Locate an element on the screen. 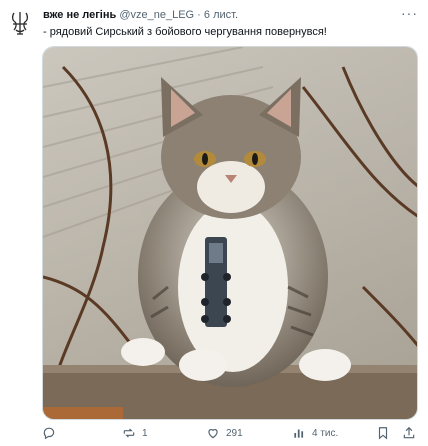 Image resolution: width=428 pixels, height=446 pixels. views-count: 4 тис. is located at coordinates (325, 433).